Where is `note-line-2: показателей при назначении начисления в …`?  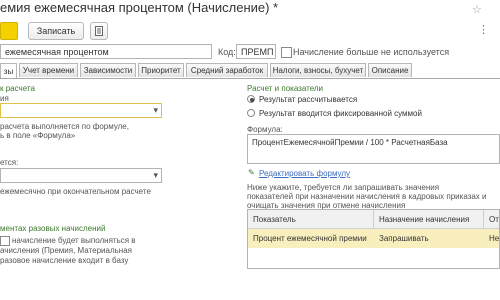 note-line-2: показателей при назначении начисления в … is located at coordinates (367, 196).